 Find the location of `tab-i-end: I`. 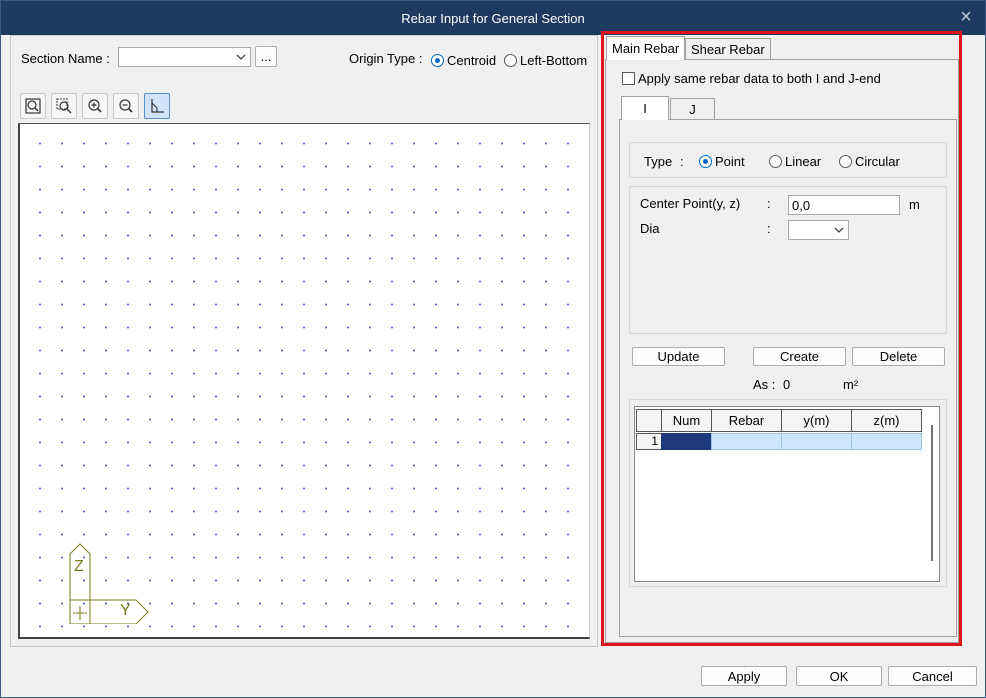

tab-i-end: I is located at coordinates (645, 108).